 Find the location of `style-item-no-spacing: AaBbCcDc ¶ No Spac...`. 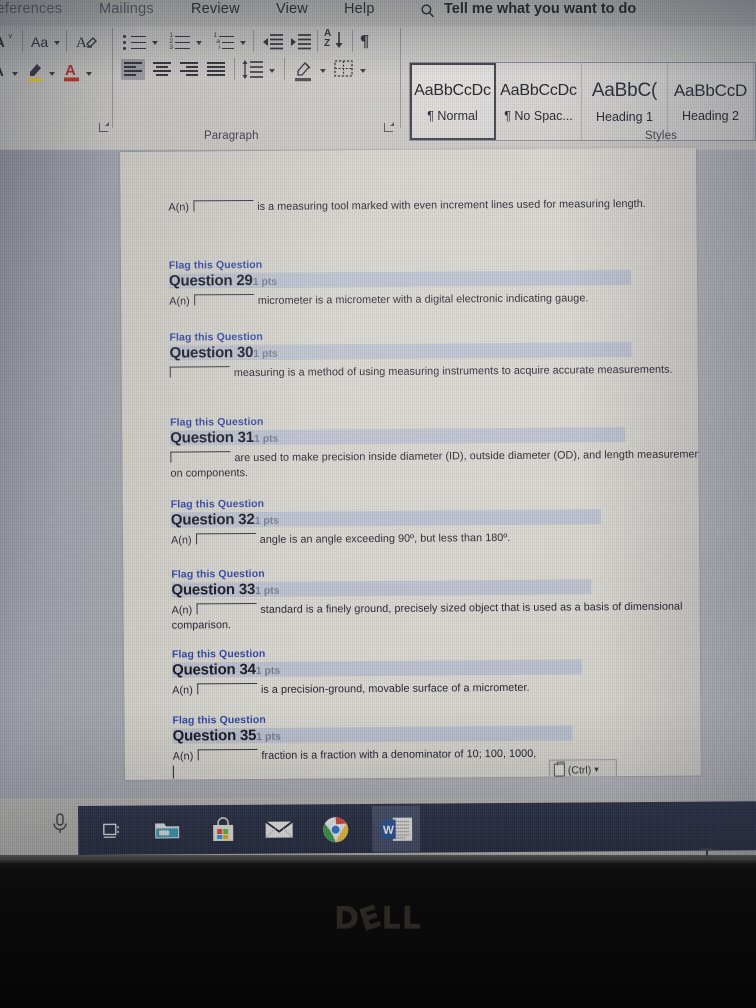

style-item-no-spacing: AaBbCcDc ¶ No Spac... is located at coordinates (539, 101).